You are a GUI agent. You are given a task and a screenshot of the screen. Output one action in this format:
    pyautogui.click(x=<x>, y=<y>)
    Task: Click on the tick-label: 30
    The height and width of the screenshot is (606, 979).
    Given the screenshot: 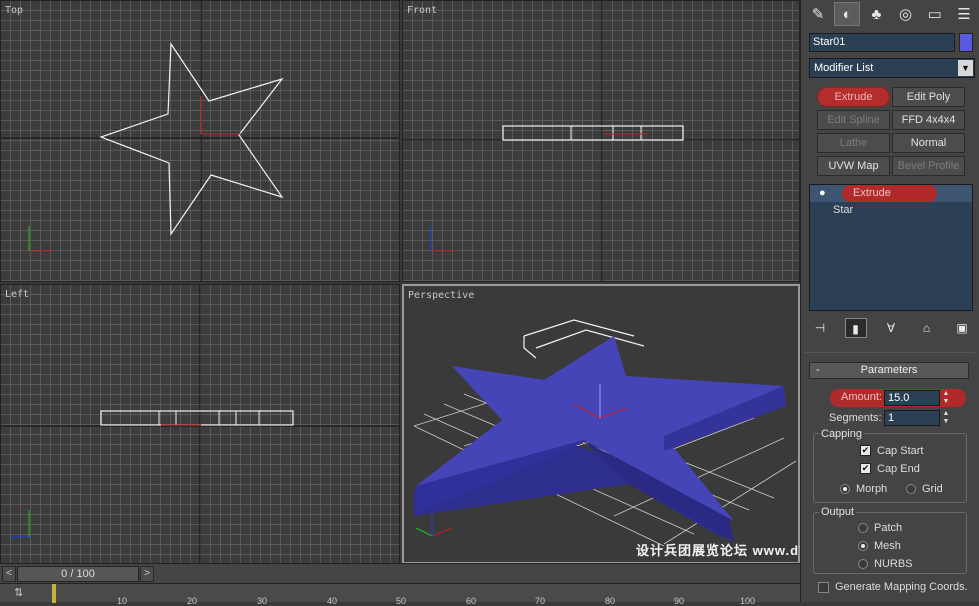 What is the action you would take?
    pyautogui.click(x=262, y=601)
    